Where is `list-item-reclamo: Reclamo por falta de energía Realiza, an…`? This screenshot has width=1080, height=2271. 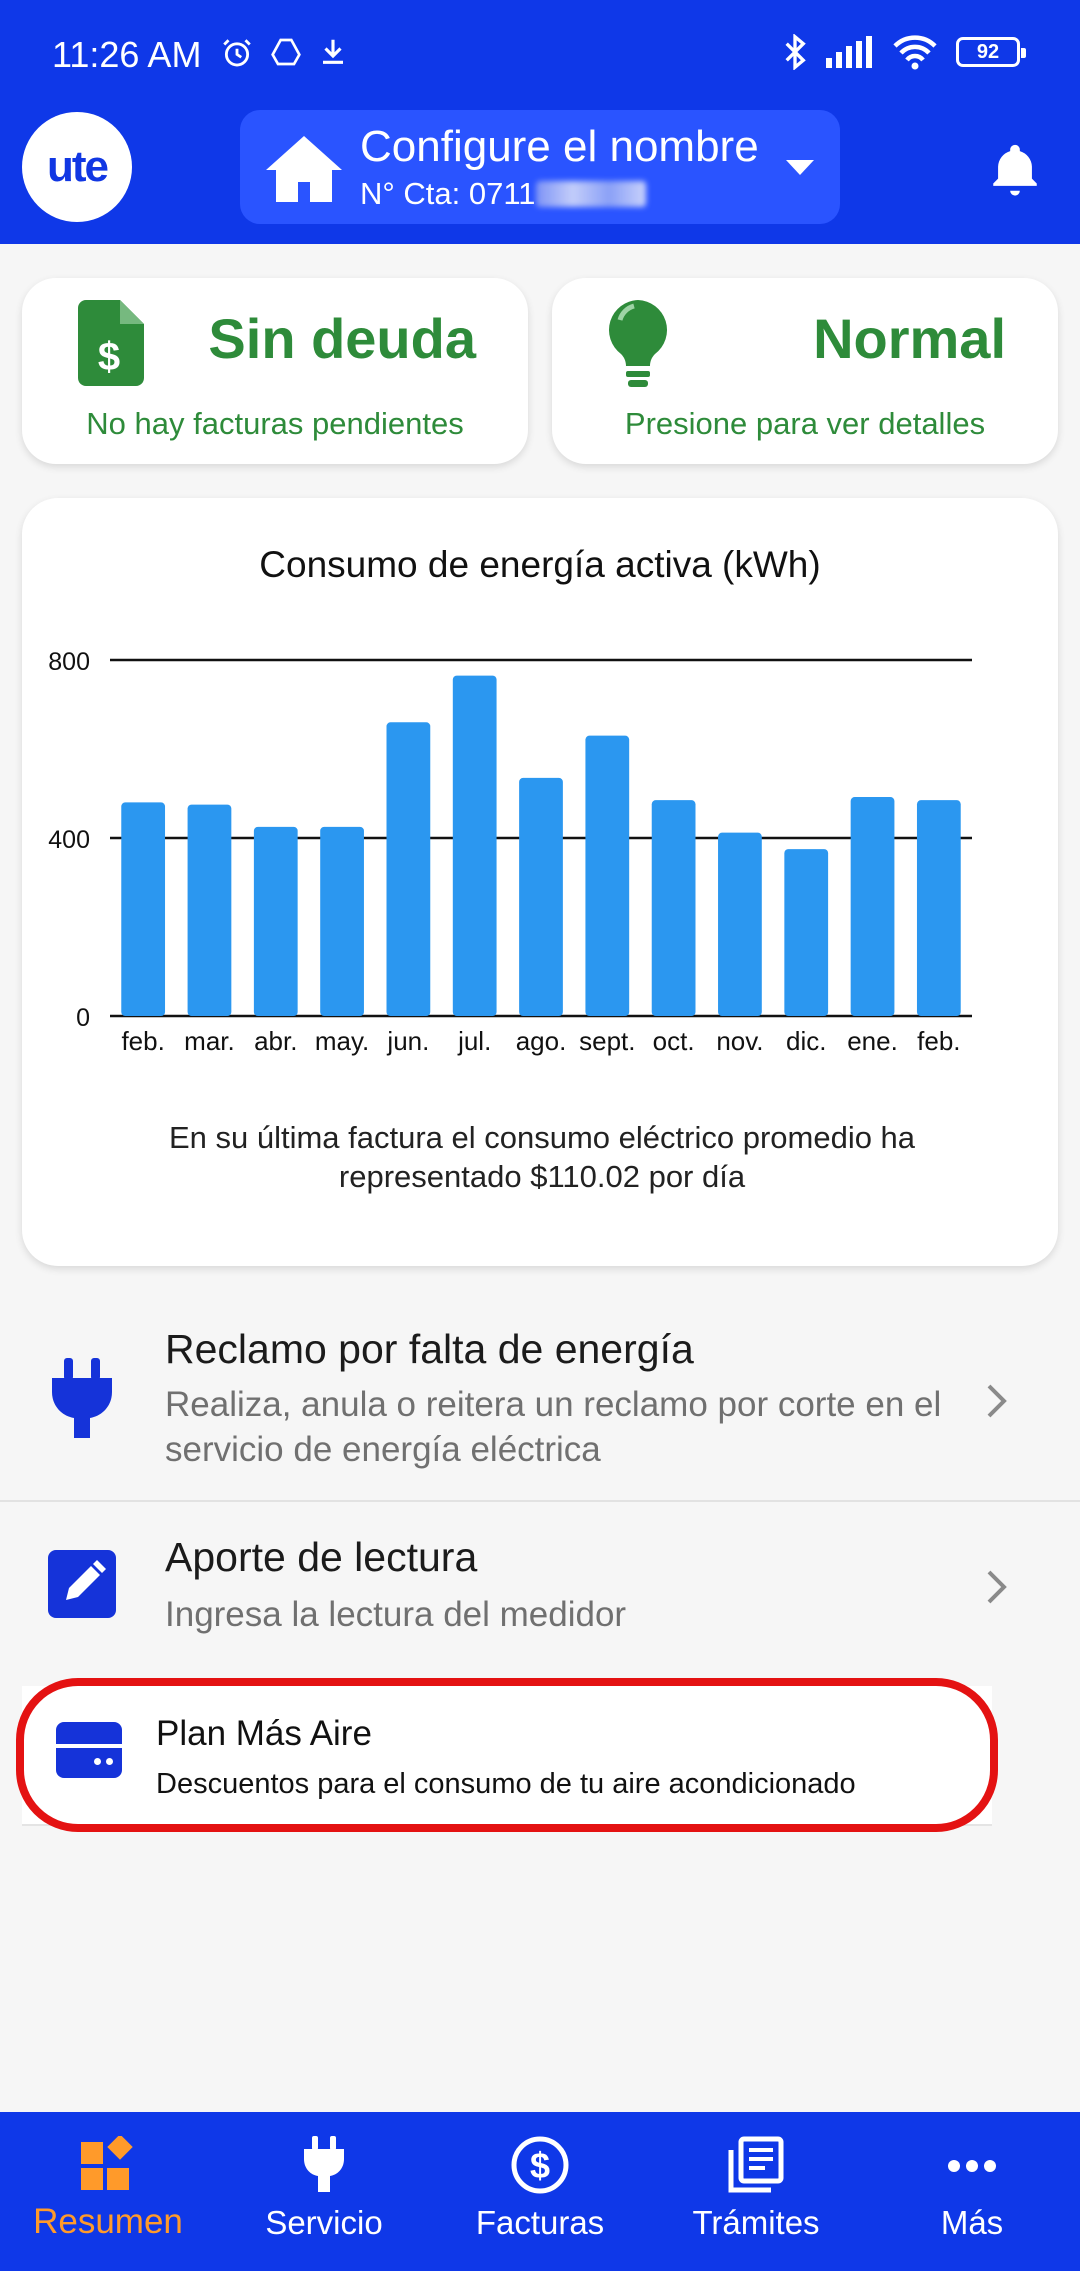 list-item-reclamo: Reclamo por falta de energía Realiza, an… is located at coordinates (540, 1401).